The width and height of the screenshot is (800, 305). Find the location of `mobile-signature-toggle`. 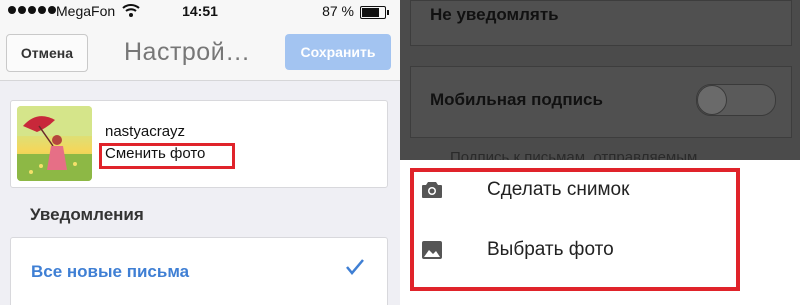

mobile-signature-toggle is located at coordinates (736, 100).